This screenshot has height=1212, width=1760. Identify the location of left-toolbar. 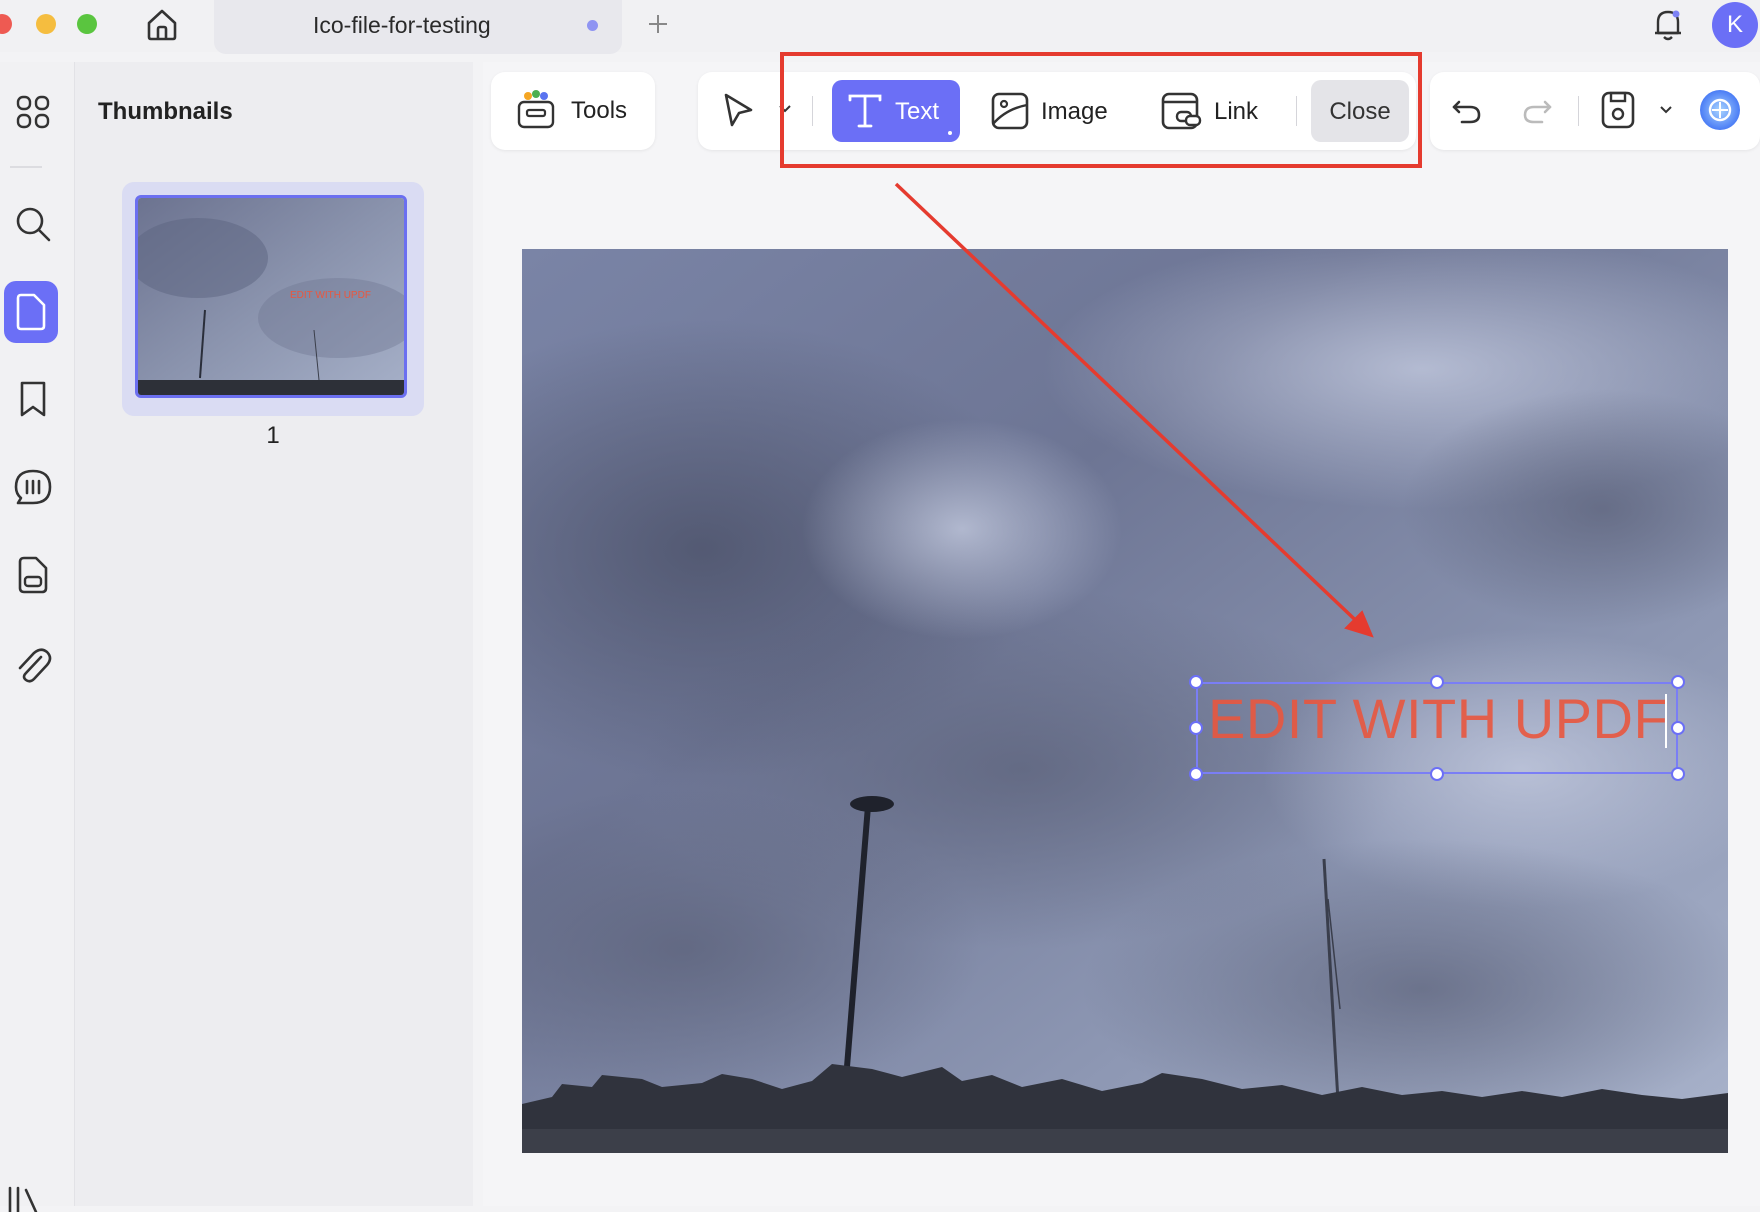
(37, 637).